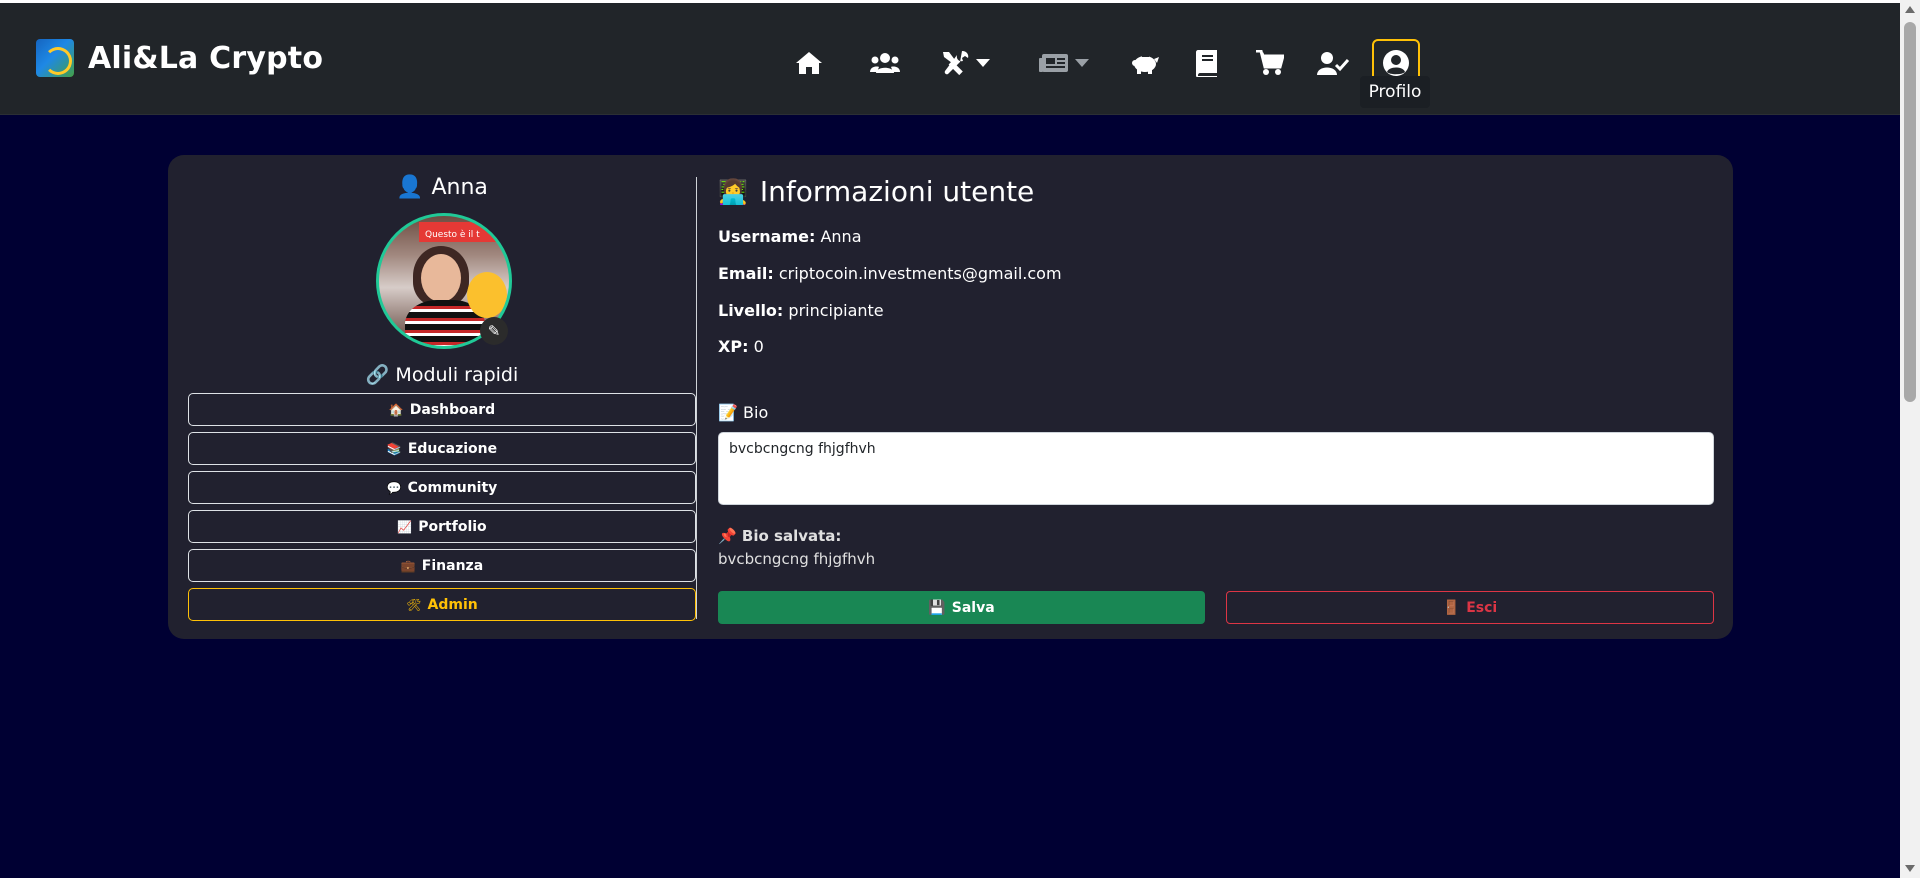 The width and height of the screenshot is (1920, 878). I want to click on brand: Ali&La Crypto, so click(179, 58).